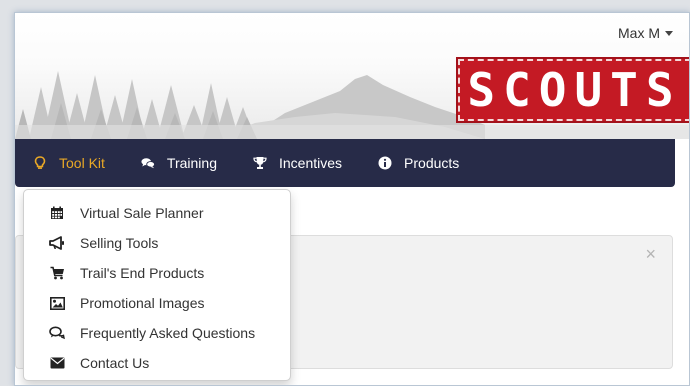  I want to click on trophy-icon, so click(260, 163).